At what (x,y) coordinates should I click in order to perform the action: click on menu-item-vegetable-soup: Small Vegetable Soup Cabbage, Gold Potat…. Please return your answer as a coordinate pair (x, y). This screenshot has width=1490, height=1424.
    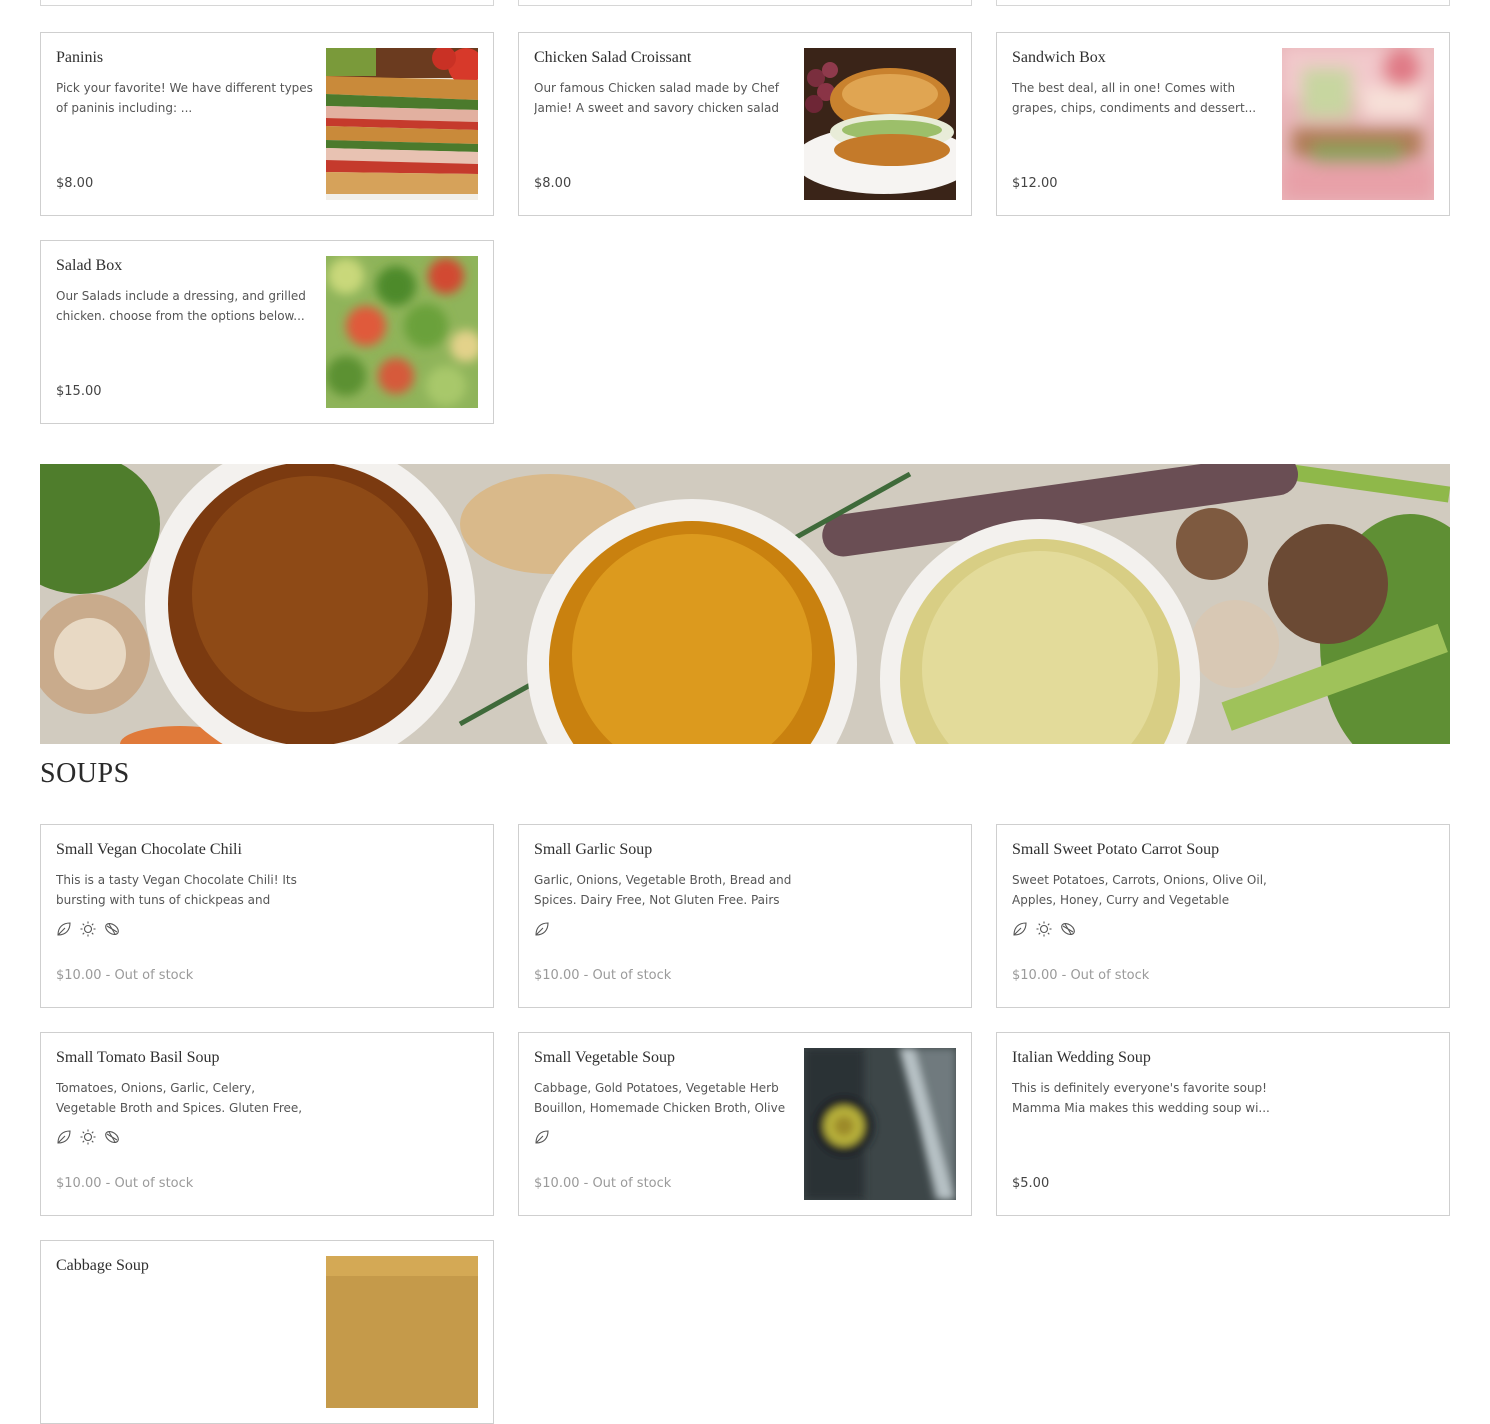
    Looking at the image, I should click on (745, 1124).